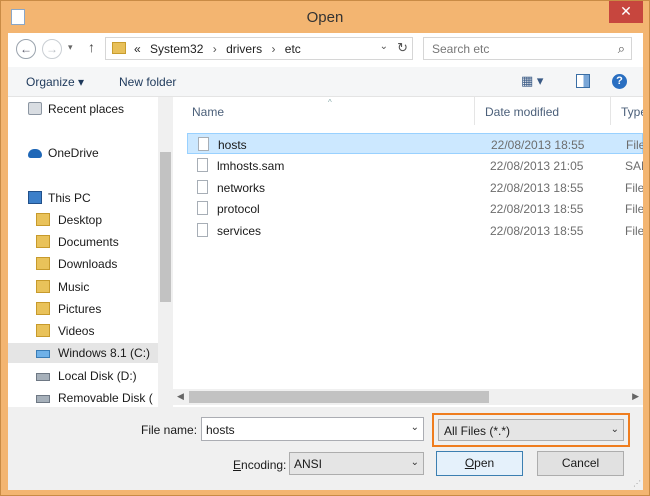  I want to click on close-button: ✕, so click(626, 12).